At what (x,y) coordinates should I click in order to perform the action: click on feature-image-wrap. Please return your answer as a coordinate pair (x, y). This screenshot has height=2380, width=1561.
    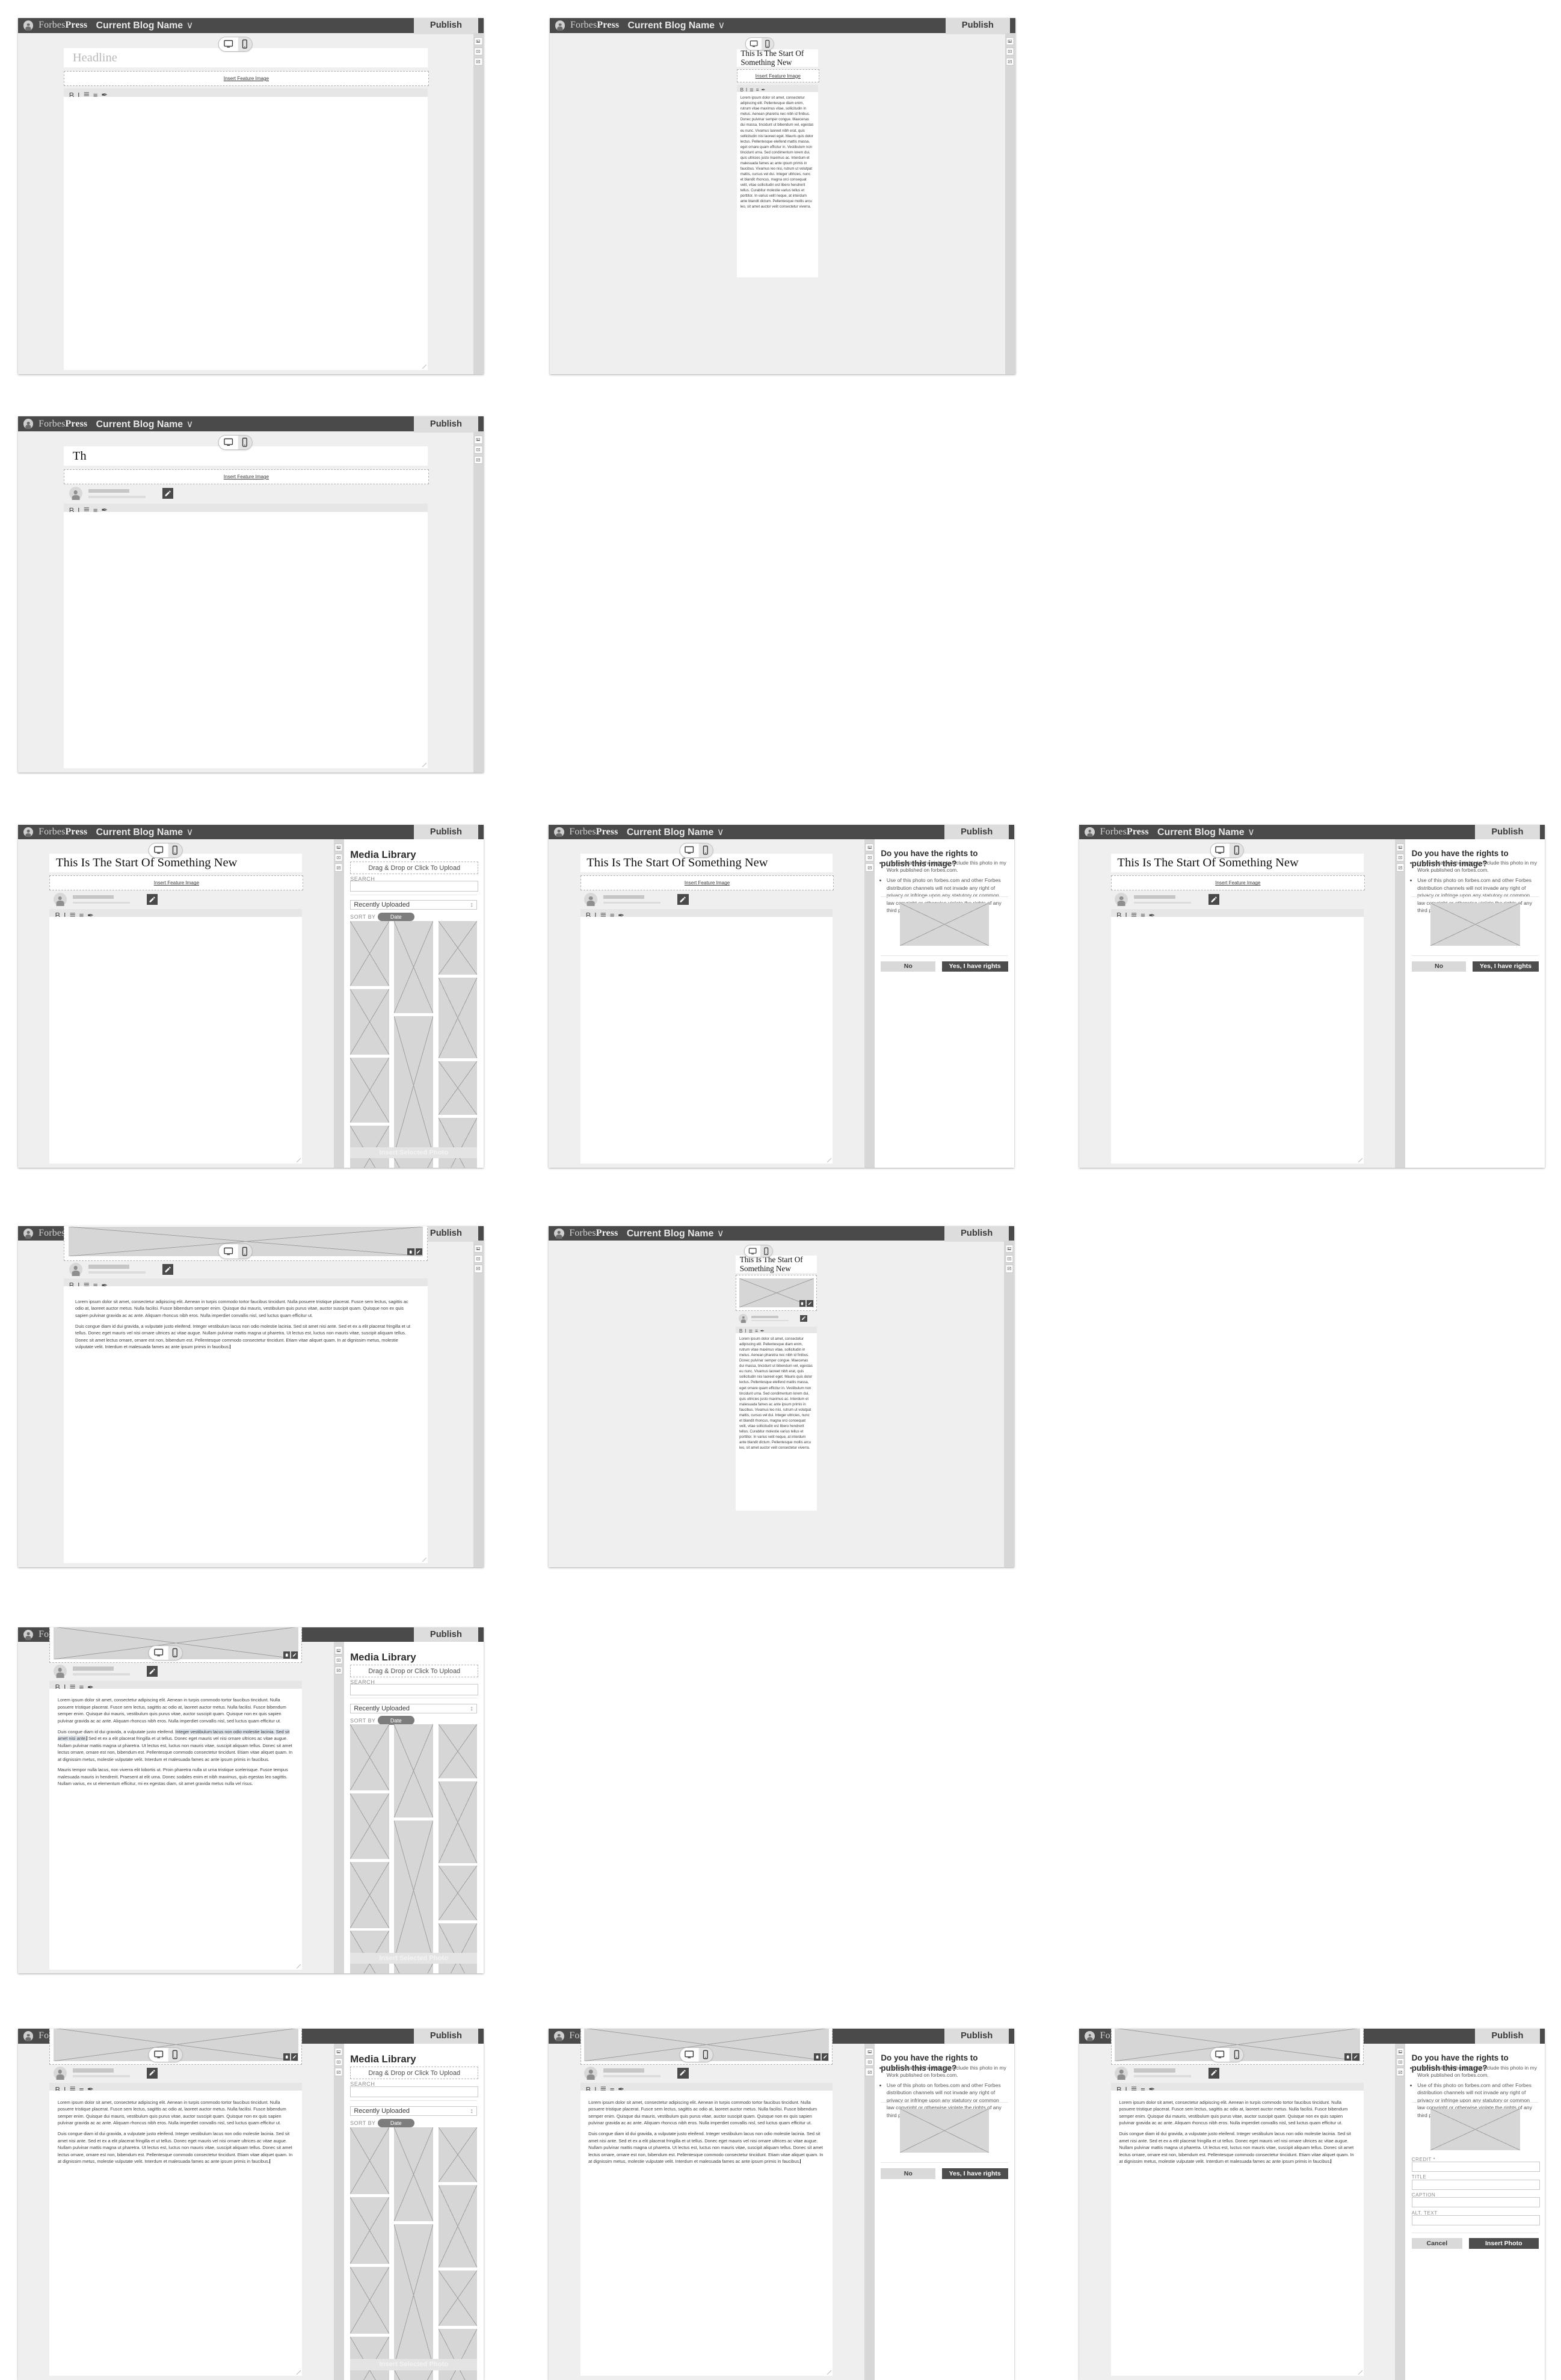
    Looking at the image, I should click on (776, 1293).